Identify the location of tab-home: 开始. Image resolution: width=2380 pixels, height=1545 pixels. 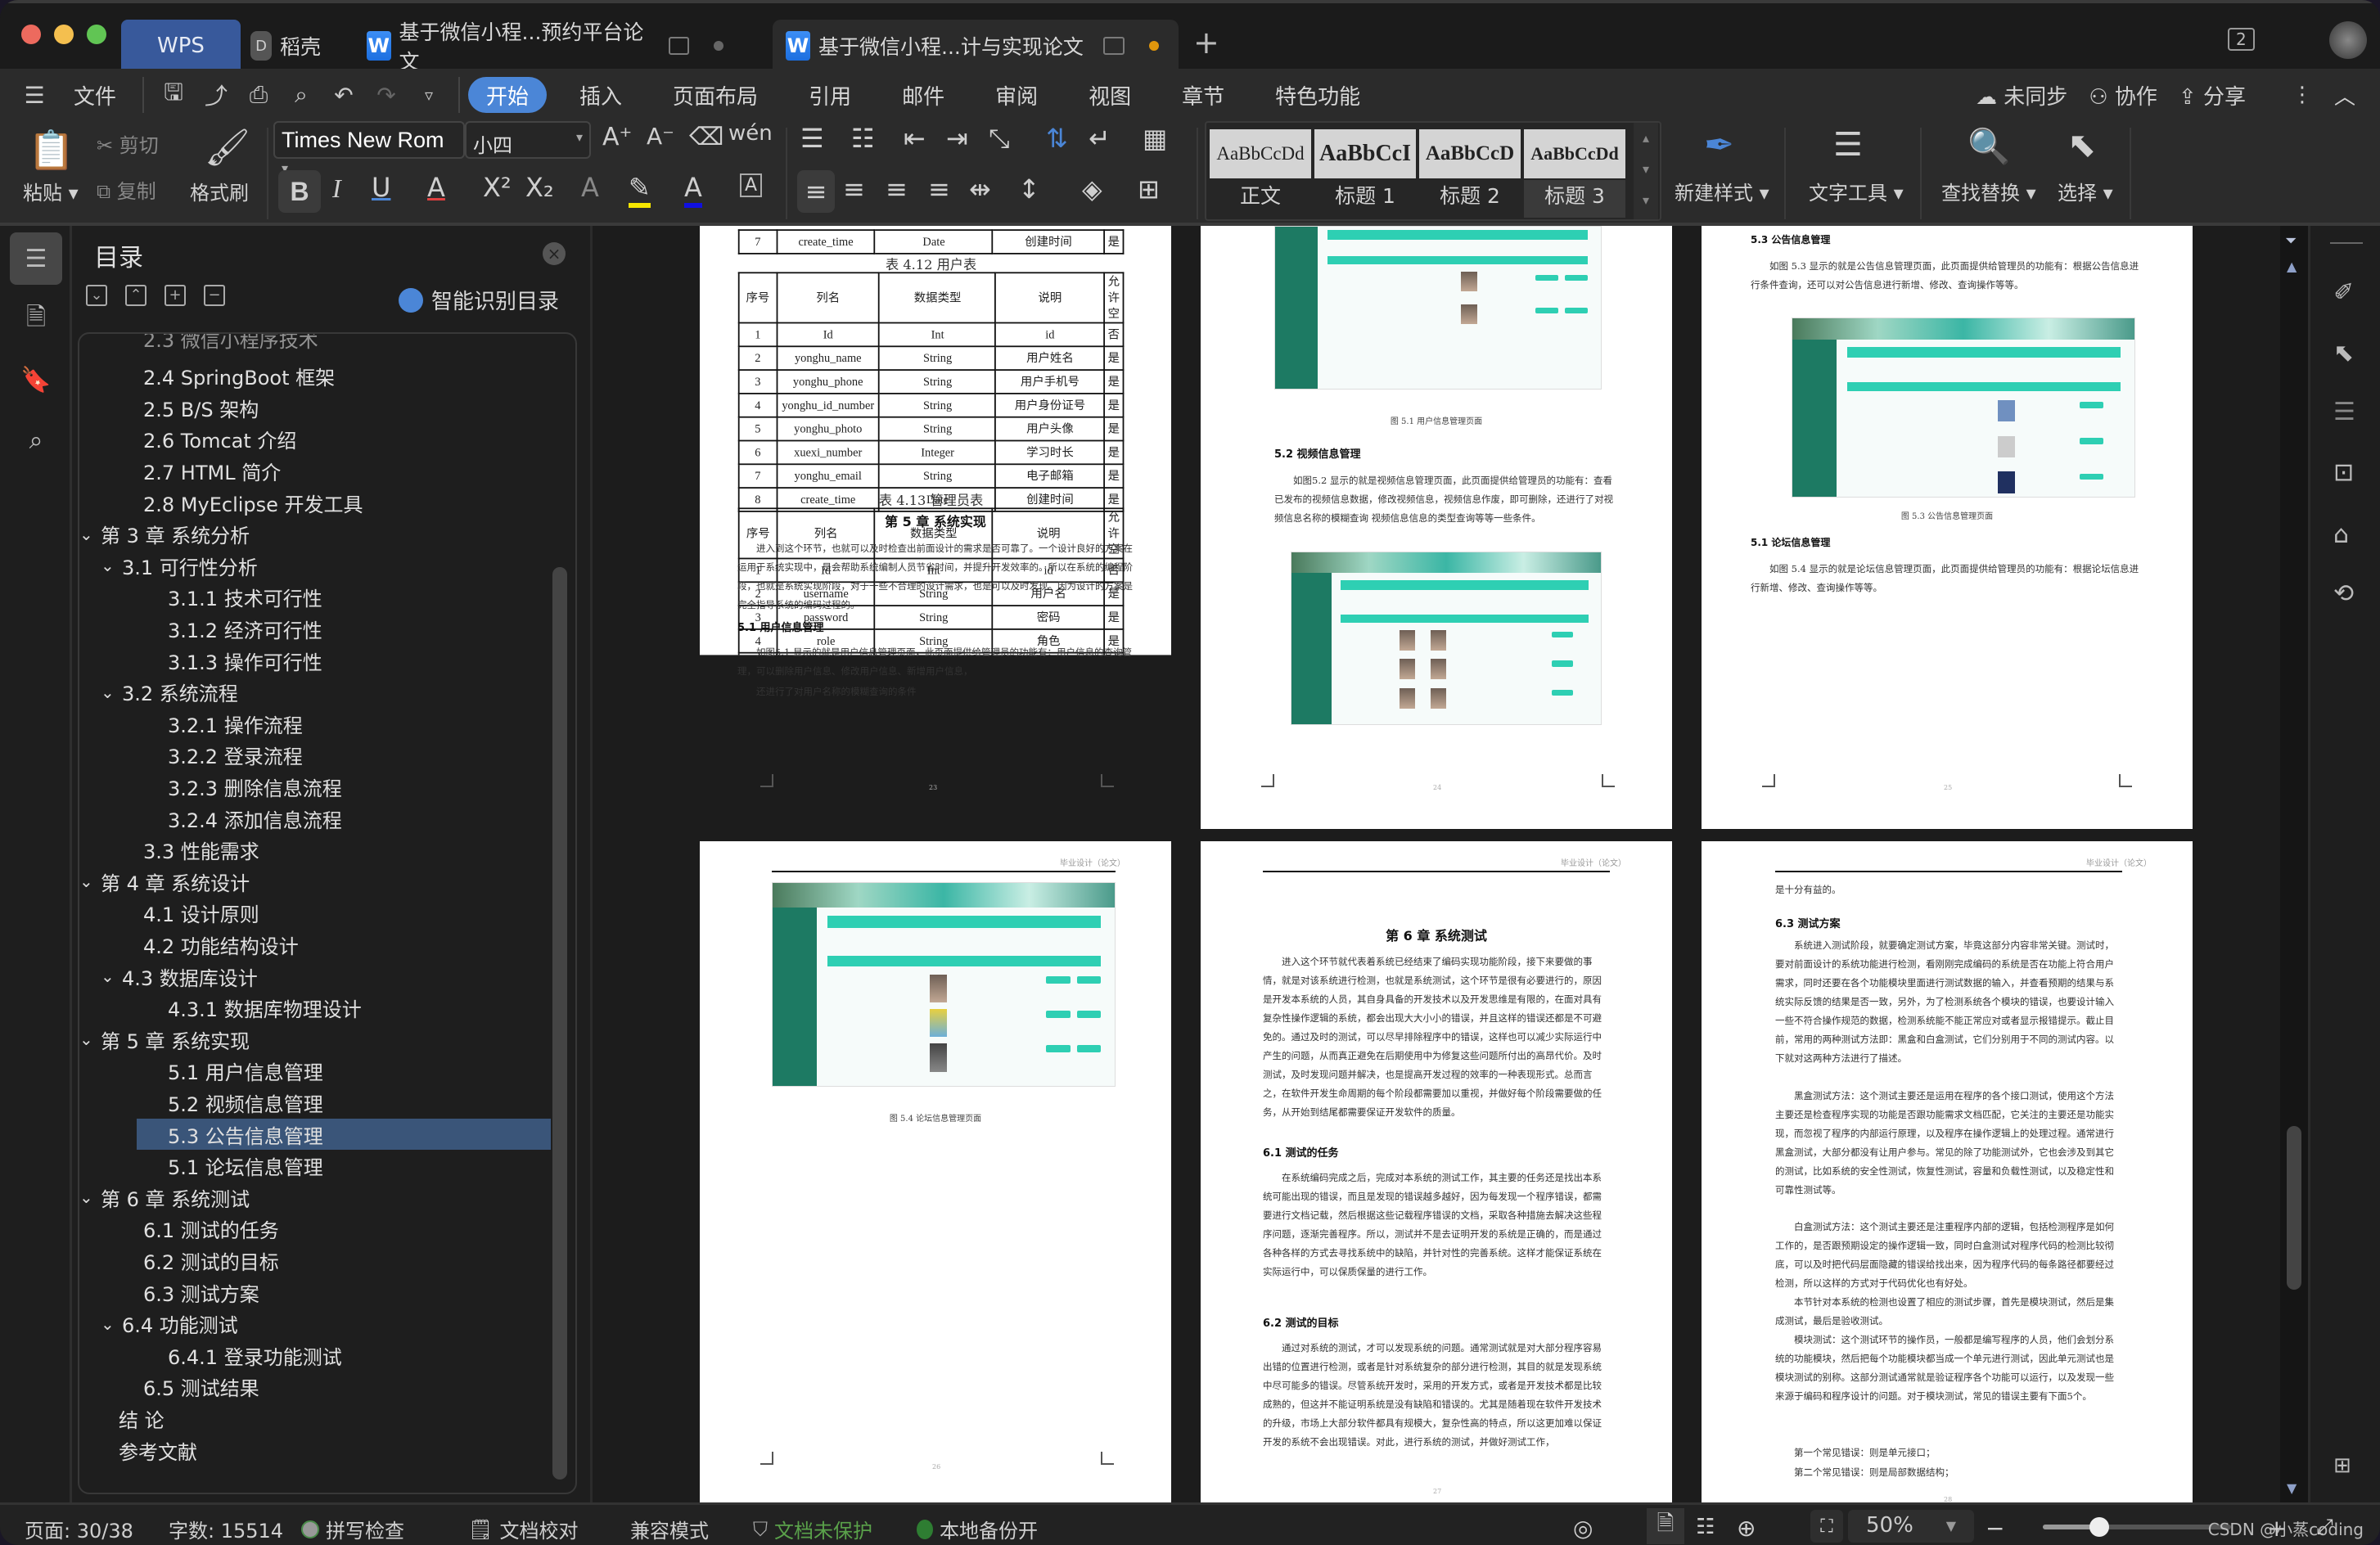
(508, 95).